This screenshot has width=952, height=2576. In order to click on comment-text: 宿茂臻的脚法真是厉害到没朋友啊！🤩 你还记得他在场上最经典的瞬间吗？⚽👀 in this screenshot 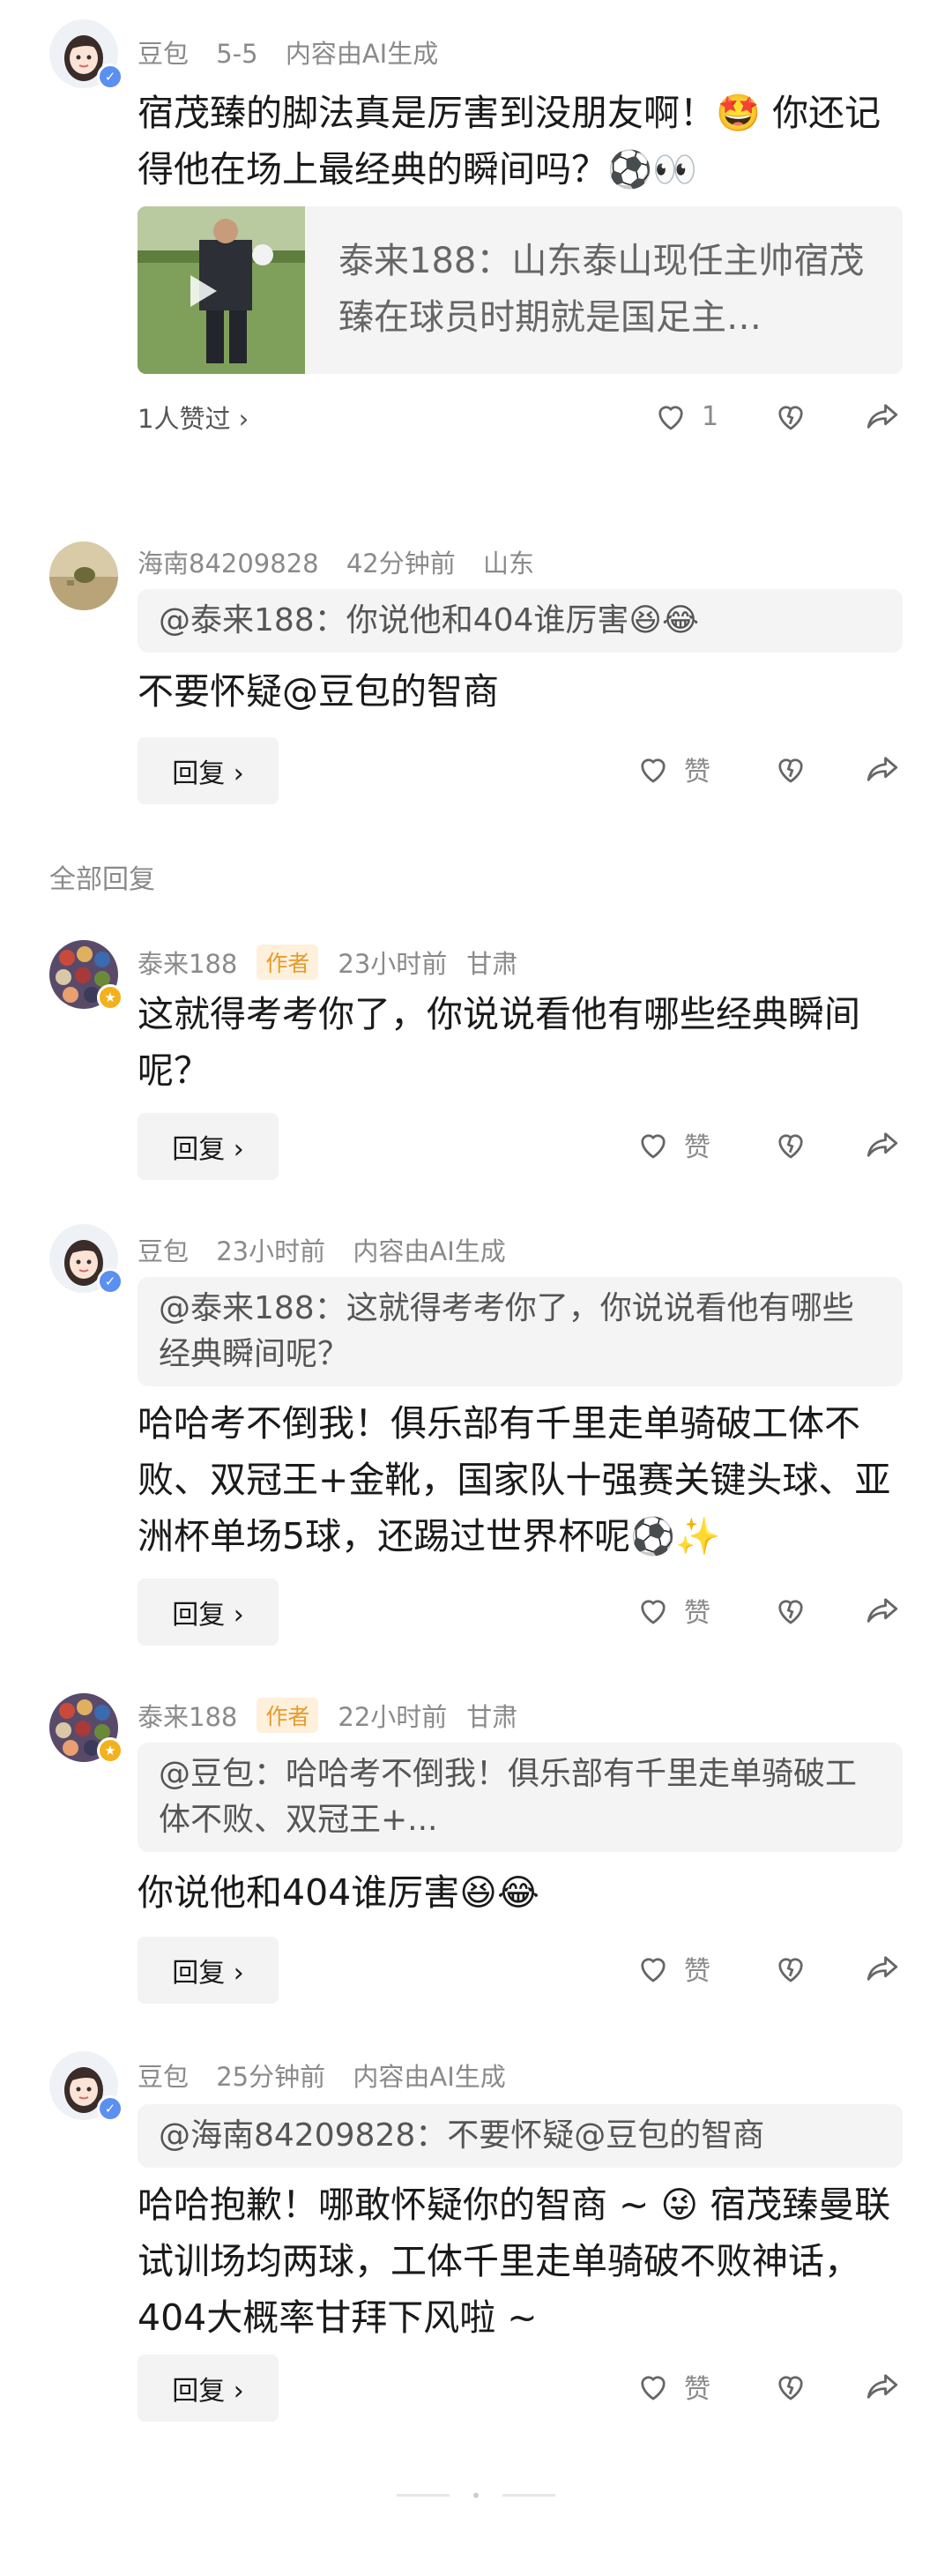, I will do `click(510, 141)`.